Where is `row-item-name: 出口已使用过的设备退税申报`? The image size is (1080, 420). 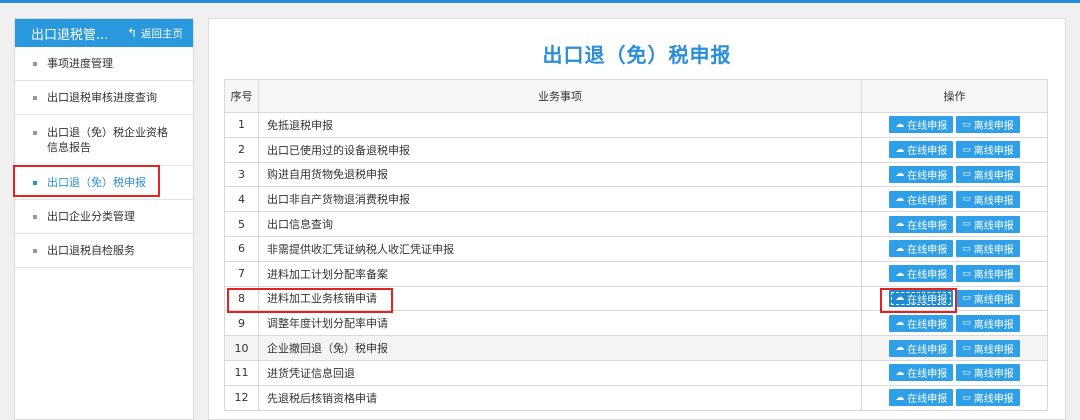 row-item-name: 出口已使用过的设备退税申报 is located at coordinates (560, 149).